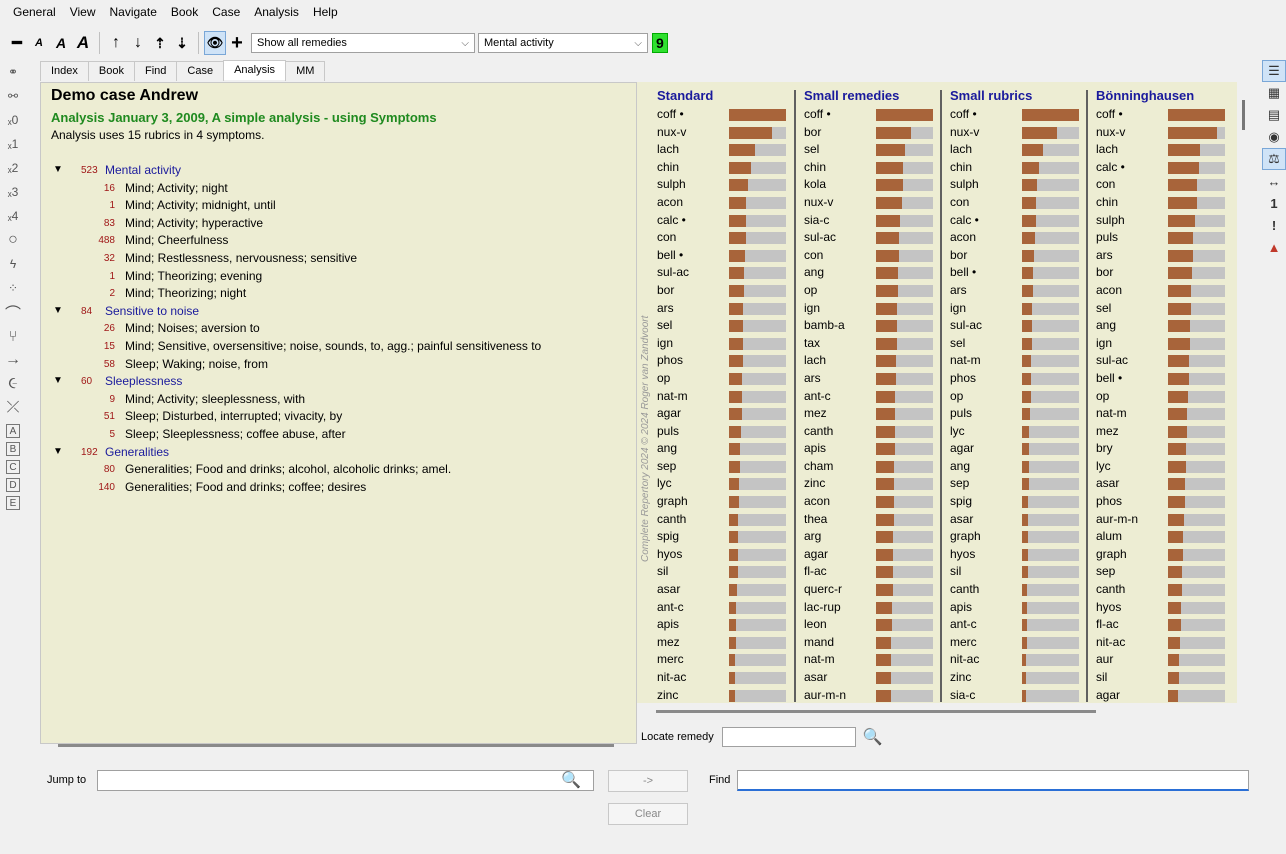 The width and height of the screenshot is (1286, 854). Describe the element at coordinates (13, 72) in the screenshot. I see `link-icon: ⚭` at that location.